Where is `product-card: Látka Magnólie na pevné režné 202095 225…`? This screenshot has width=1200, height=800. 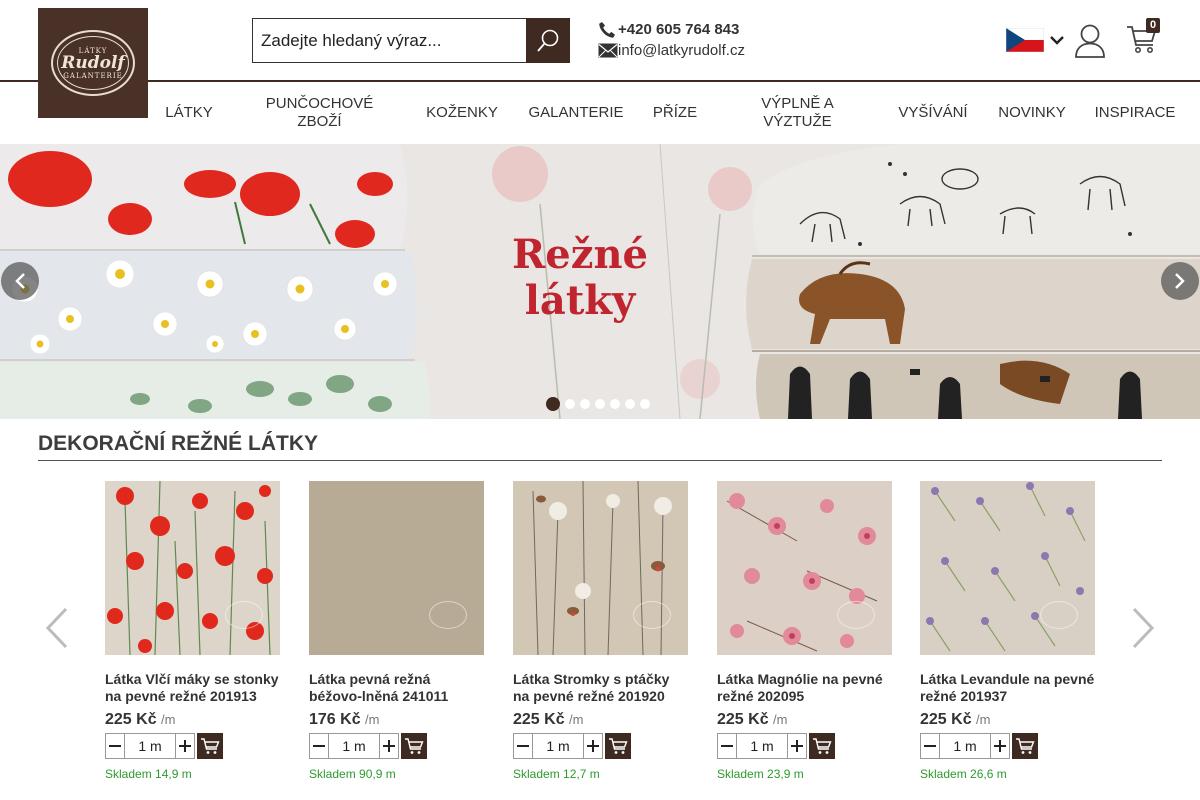
product-card: Látka Magnólie na pevné režné 202095 225… is located at coordinates (804, 631).